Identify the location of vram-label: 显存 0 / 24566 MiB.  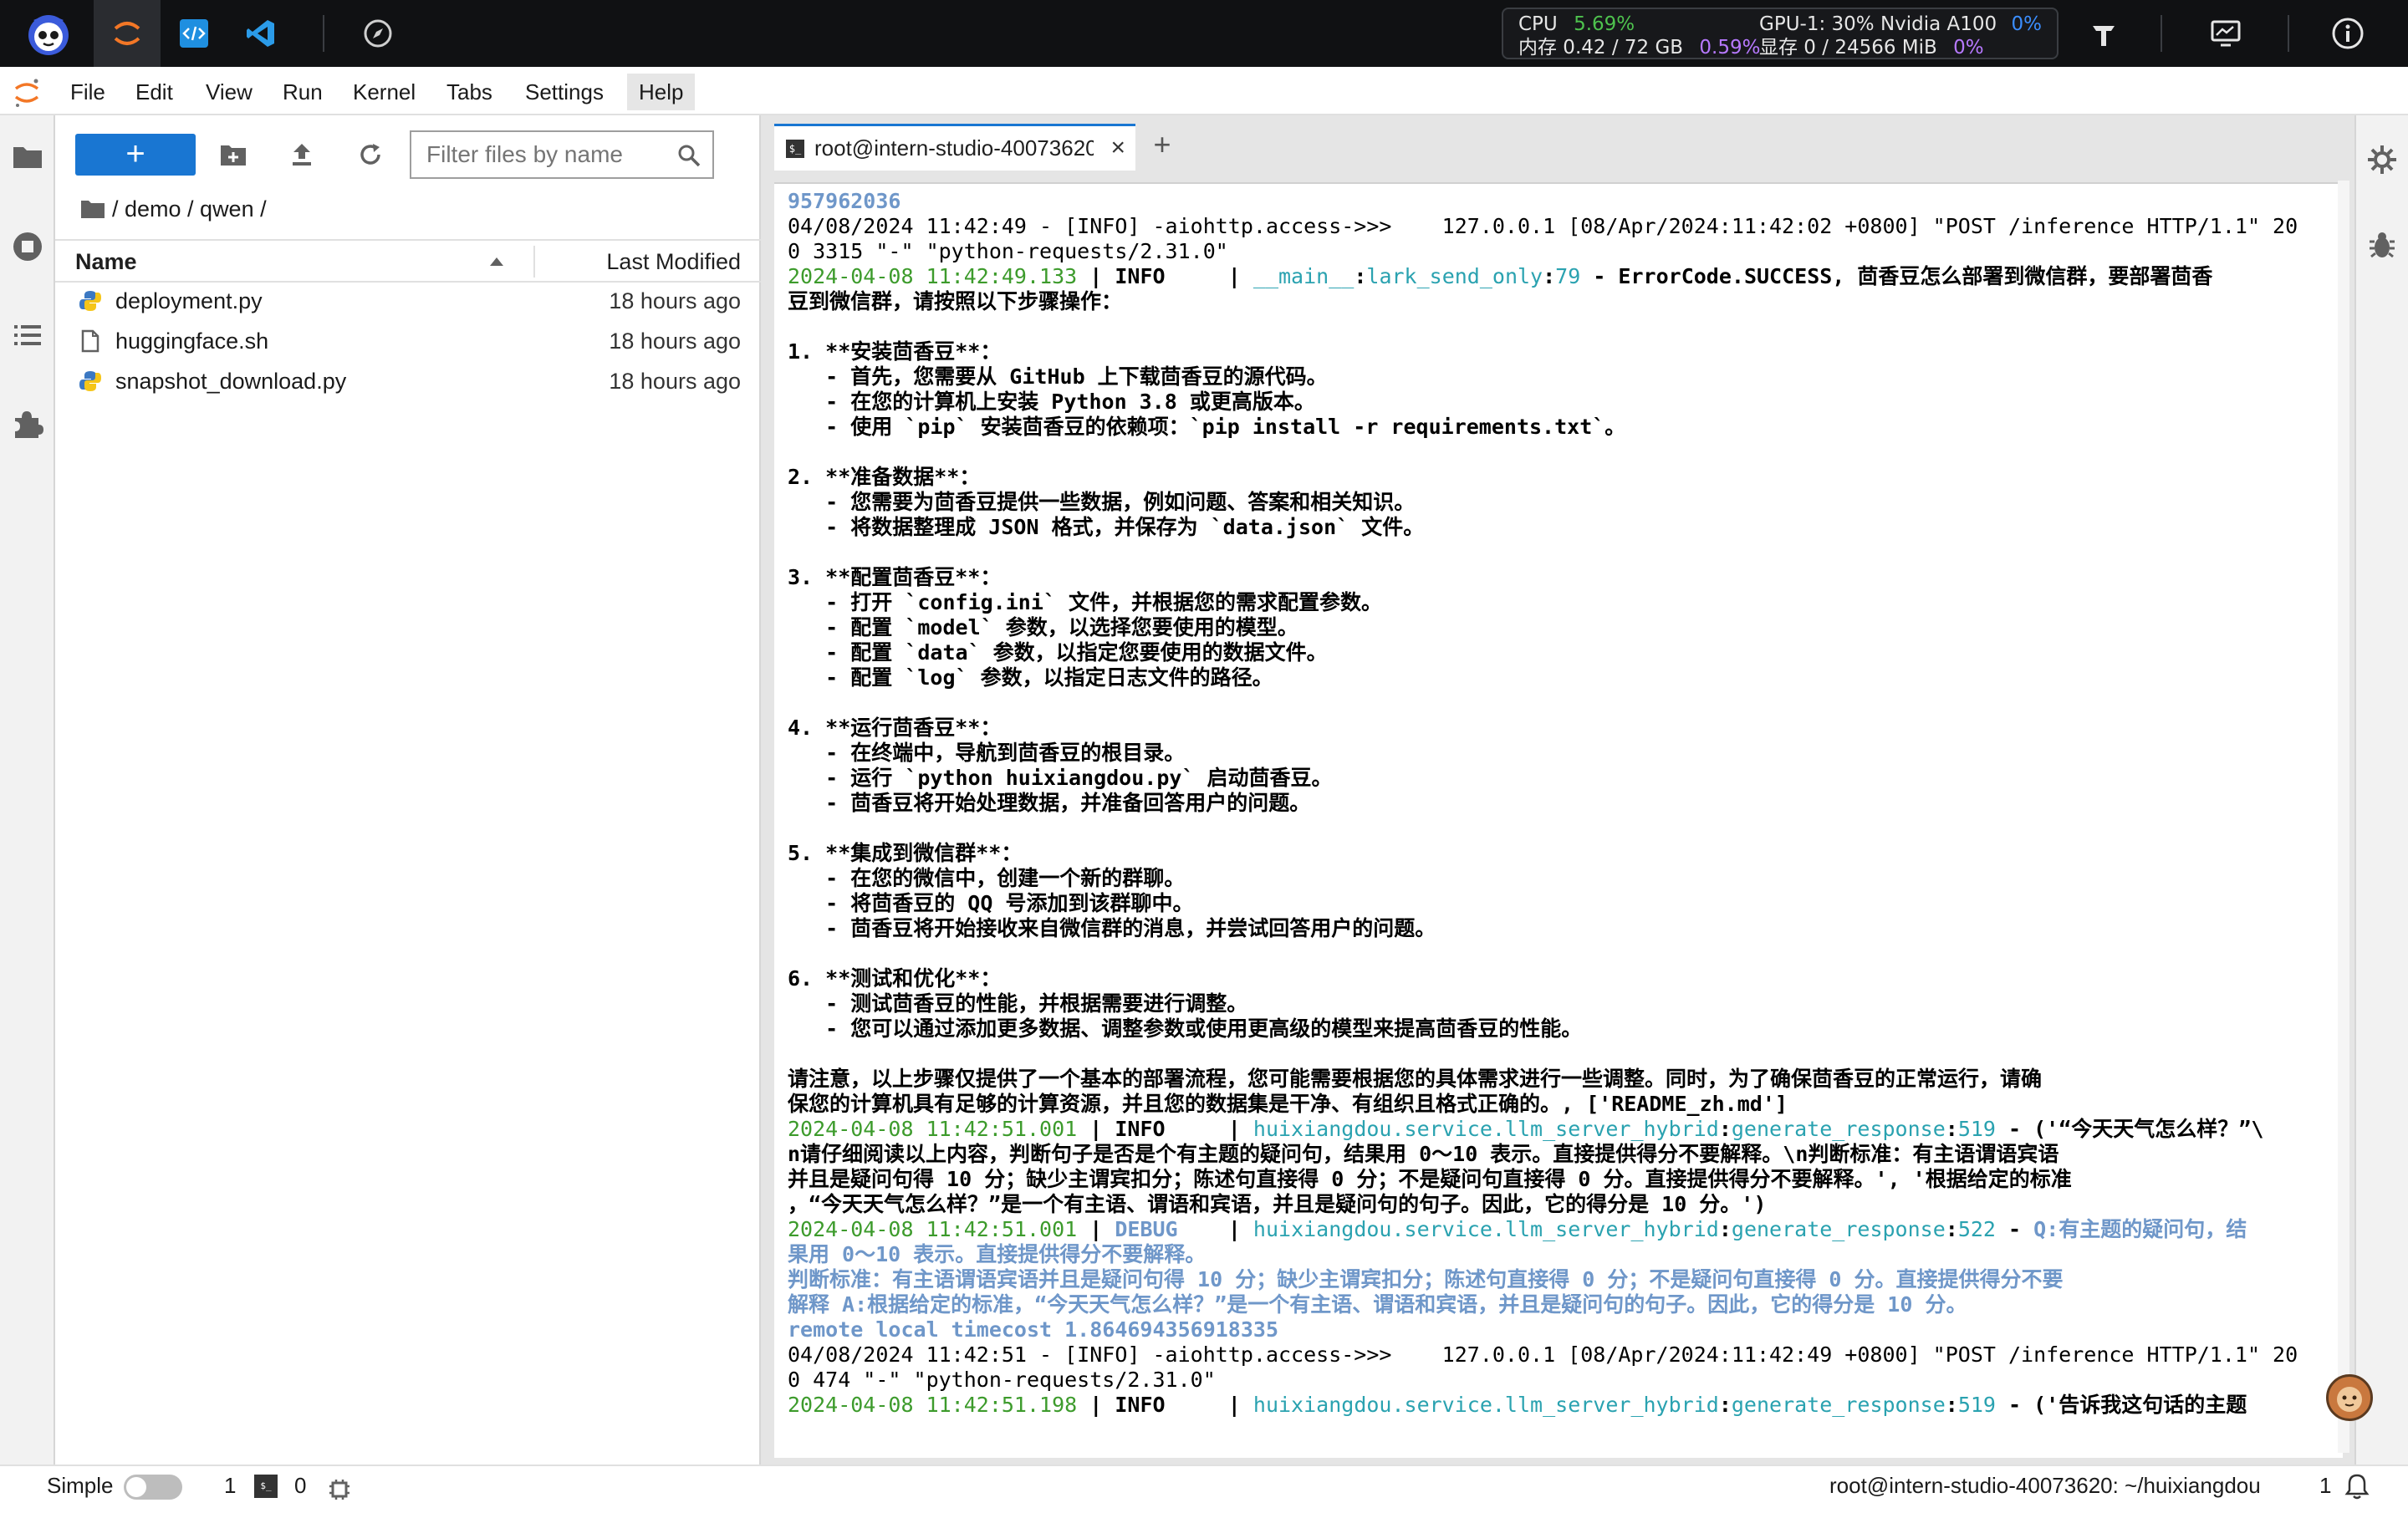
(1848, 48).